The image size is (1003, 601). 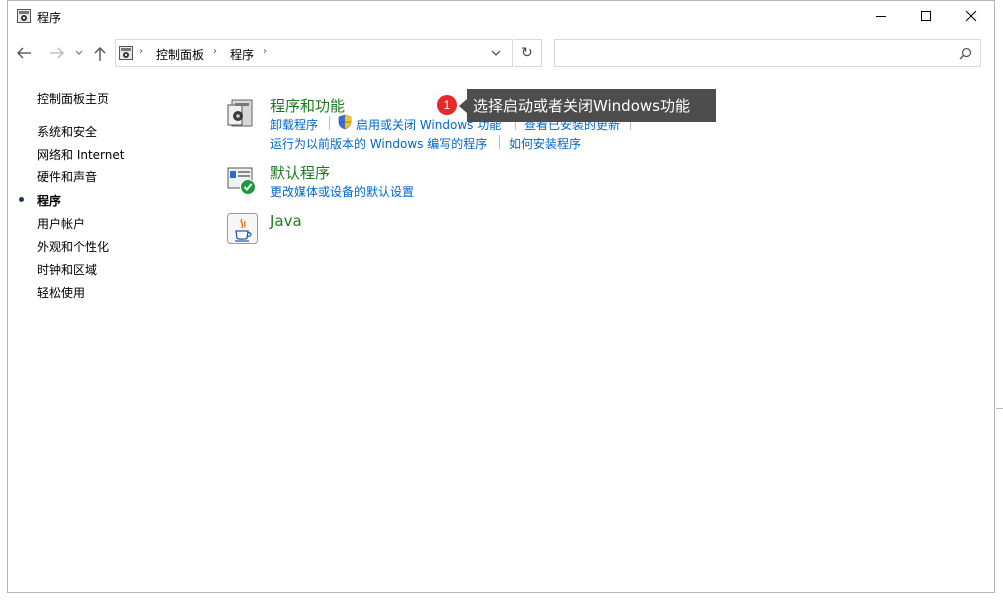 I want to click on breadcrumb-control-panel: 控制面板, so click(x=180, y=54).